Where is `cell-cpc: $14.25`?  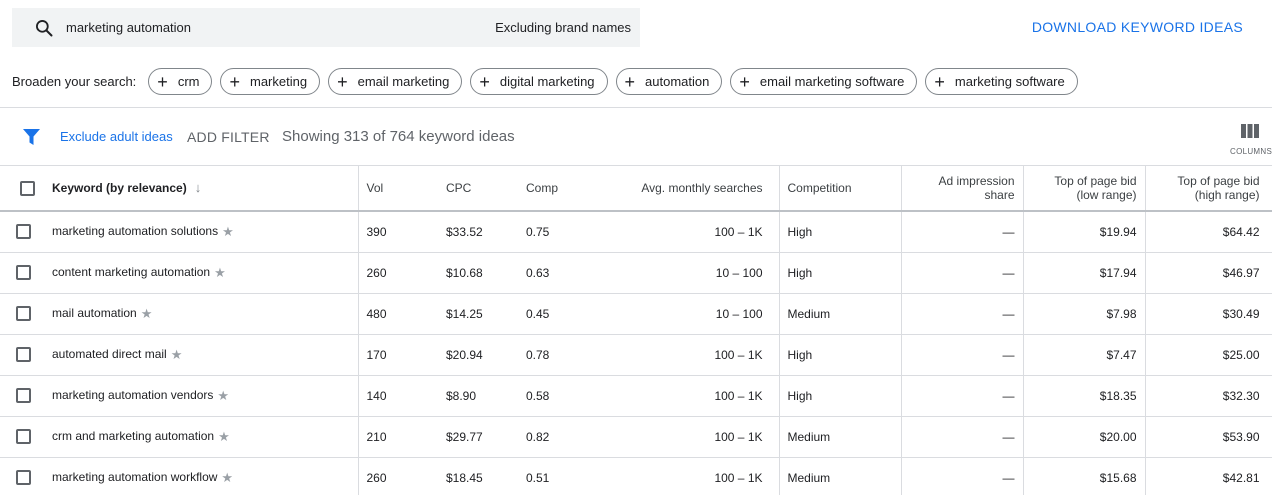
cell-cpc: $14.25 is located at coordinates (478, 314).